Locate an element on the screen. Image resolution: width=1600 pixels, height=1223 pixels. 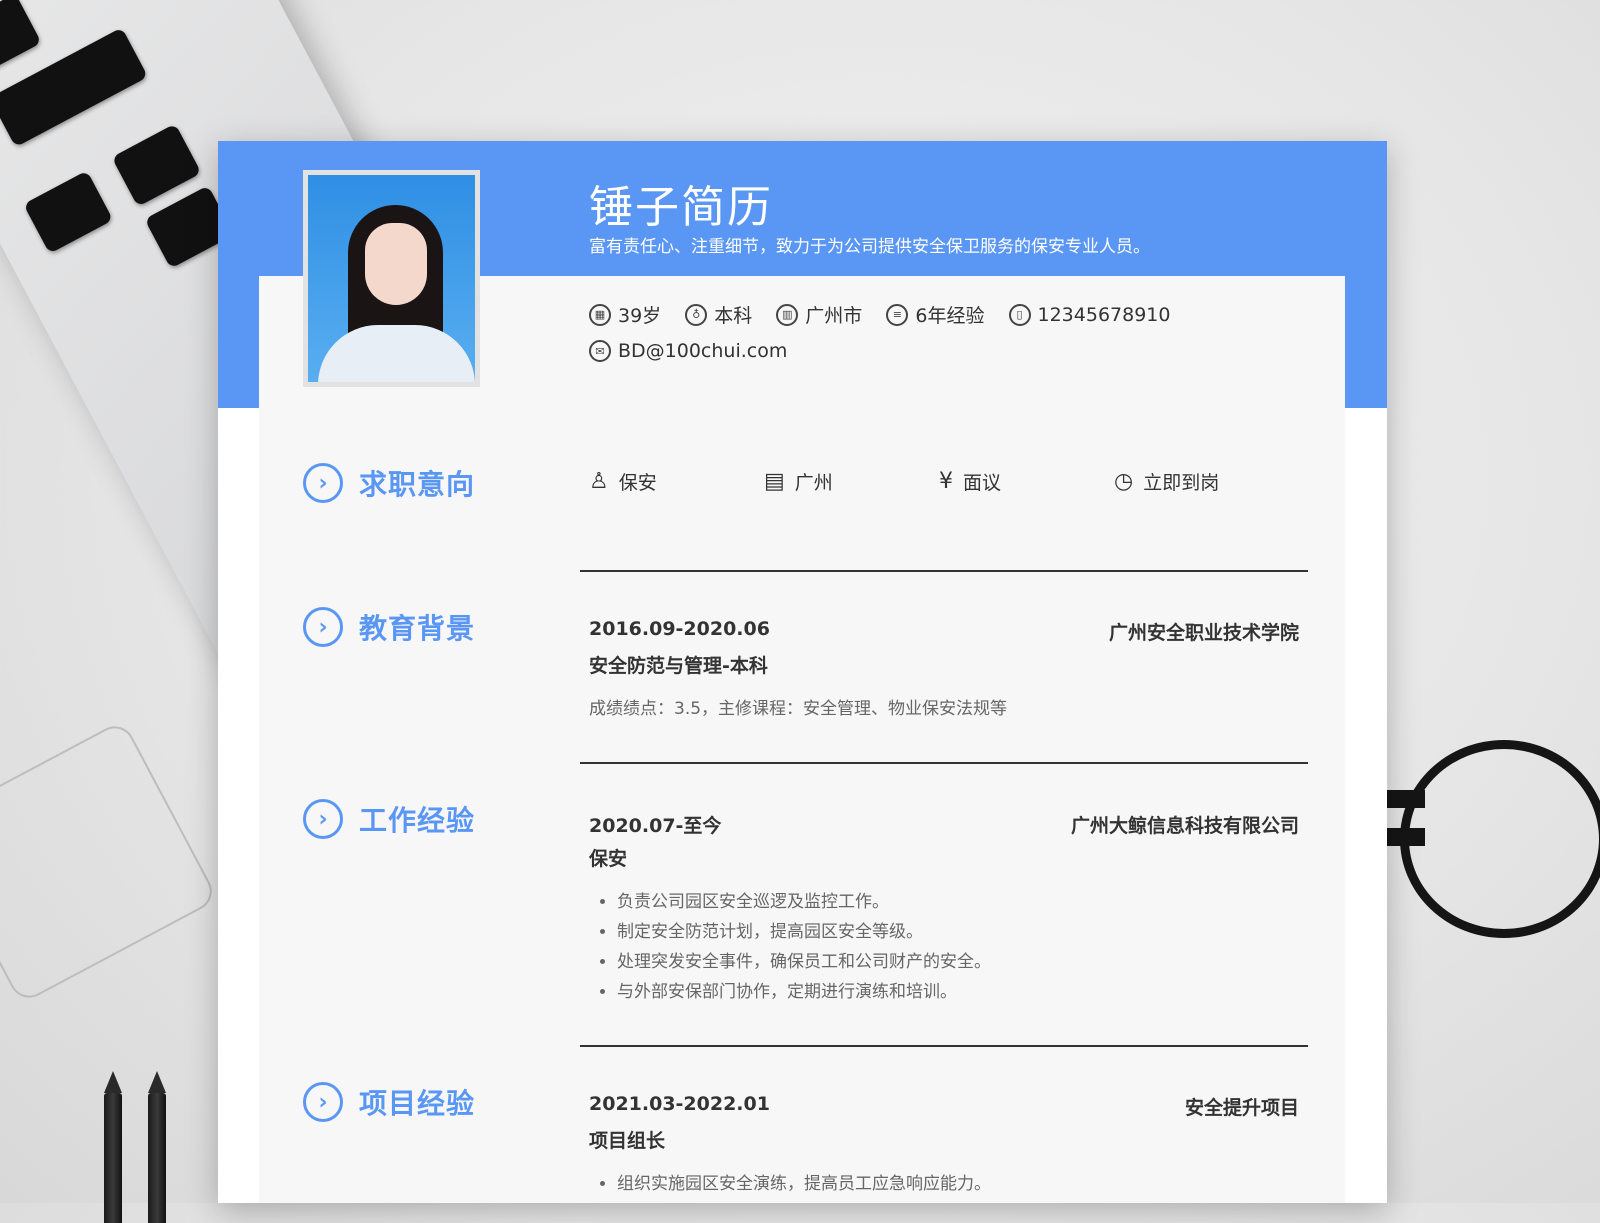
phone-icon: ▯ is located at coordinates (1019, 314).